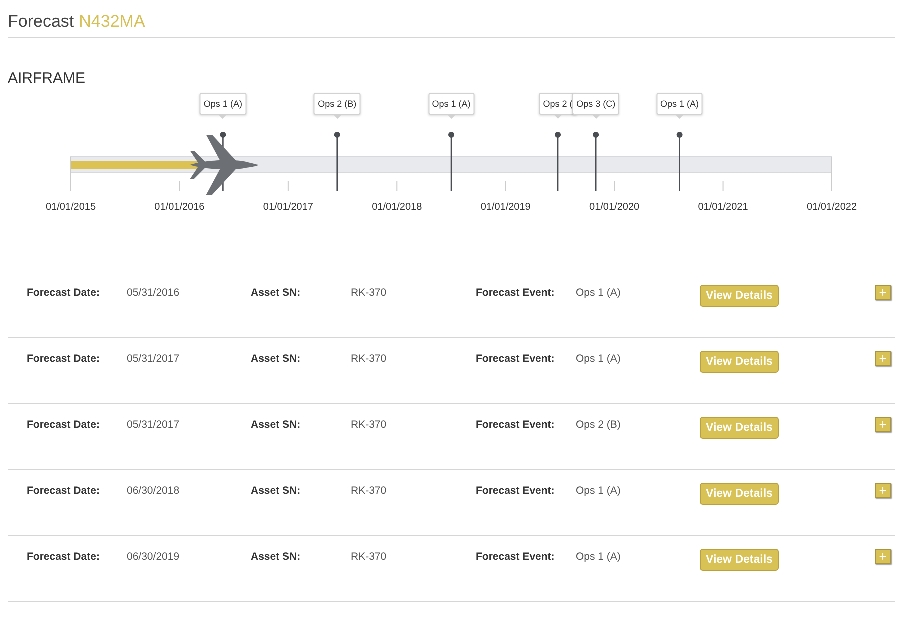 This screenshot has height=640, width=910. I want to click on tick-label: 01/01/2015, so click(71, 207).